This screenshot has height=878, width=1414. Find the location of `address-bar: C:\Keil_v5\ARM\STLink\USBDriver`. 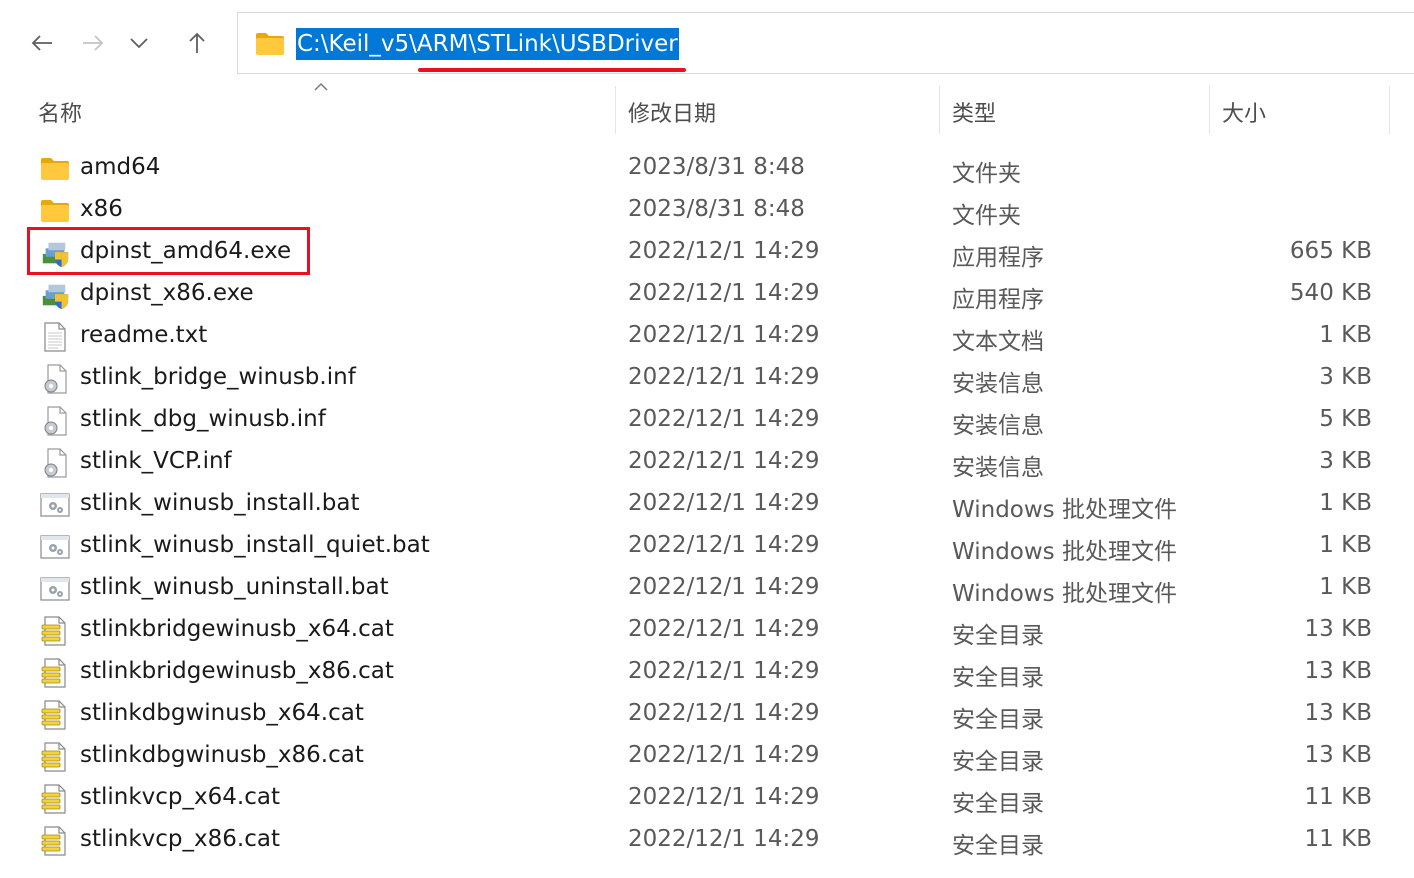

address-bar: C:\Keil_v5\ARM\STLink\USBDriver is located at coordinates (825, 43).